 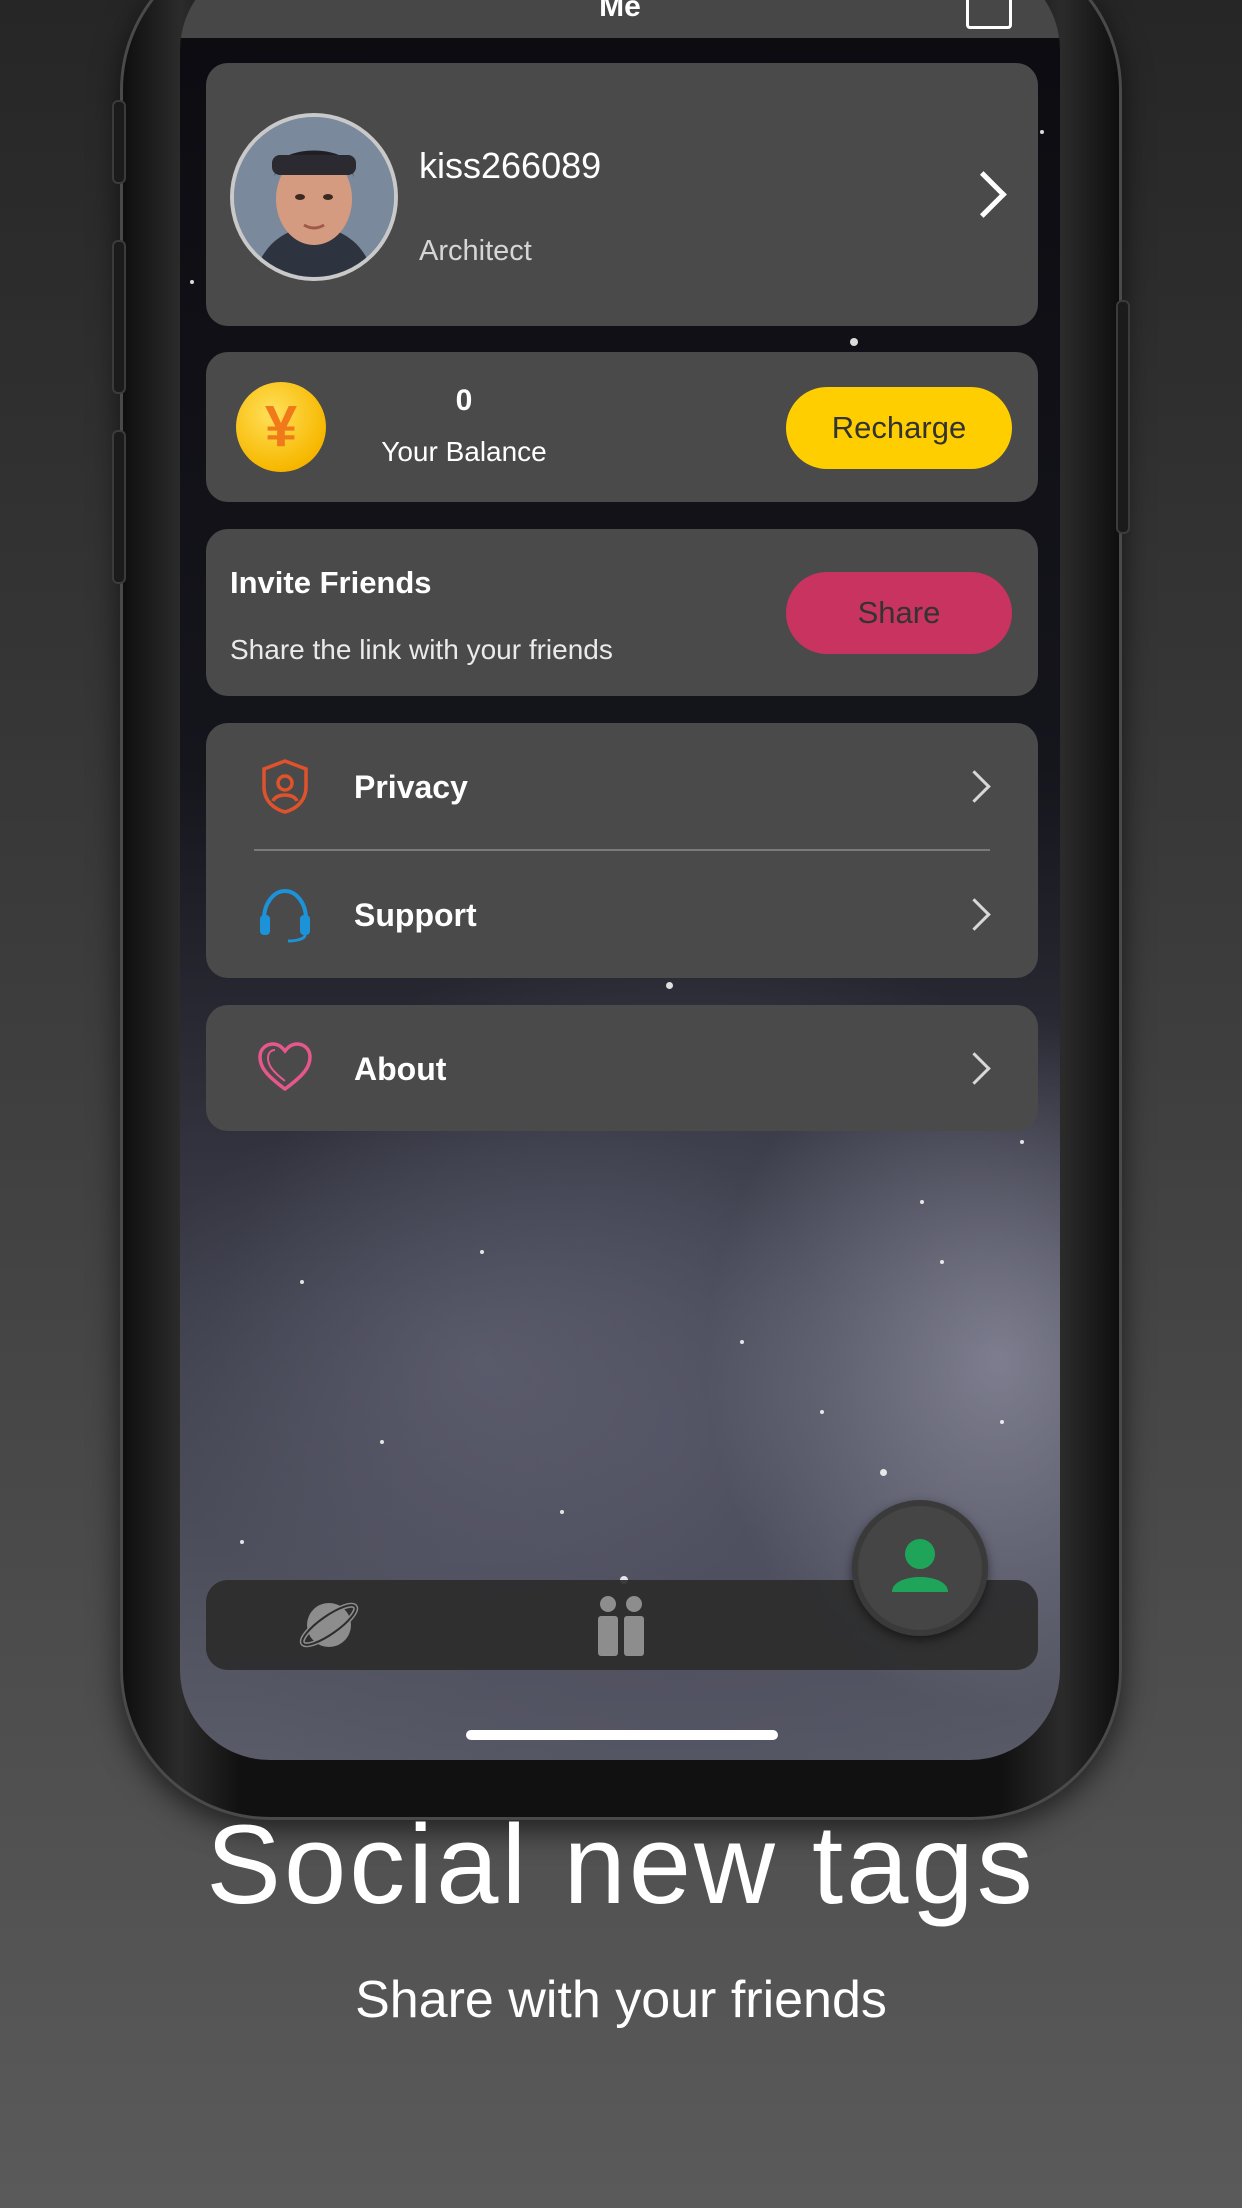 I want to click on user-icon, so click(x=920, y=1565).